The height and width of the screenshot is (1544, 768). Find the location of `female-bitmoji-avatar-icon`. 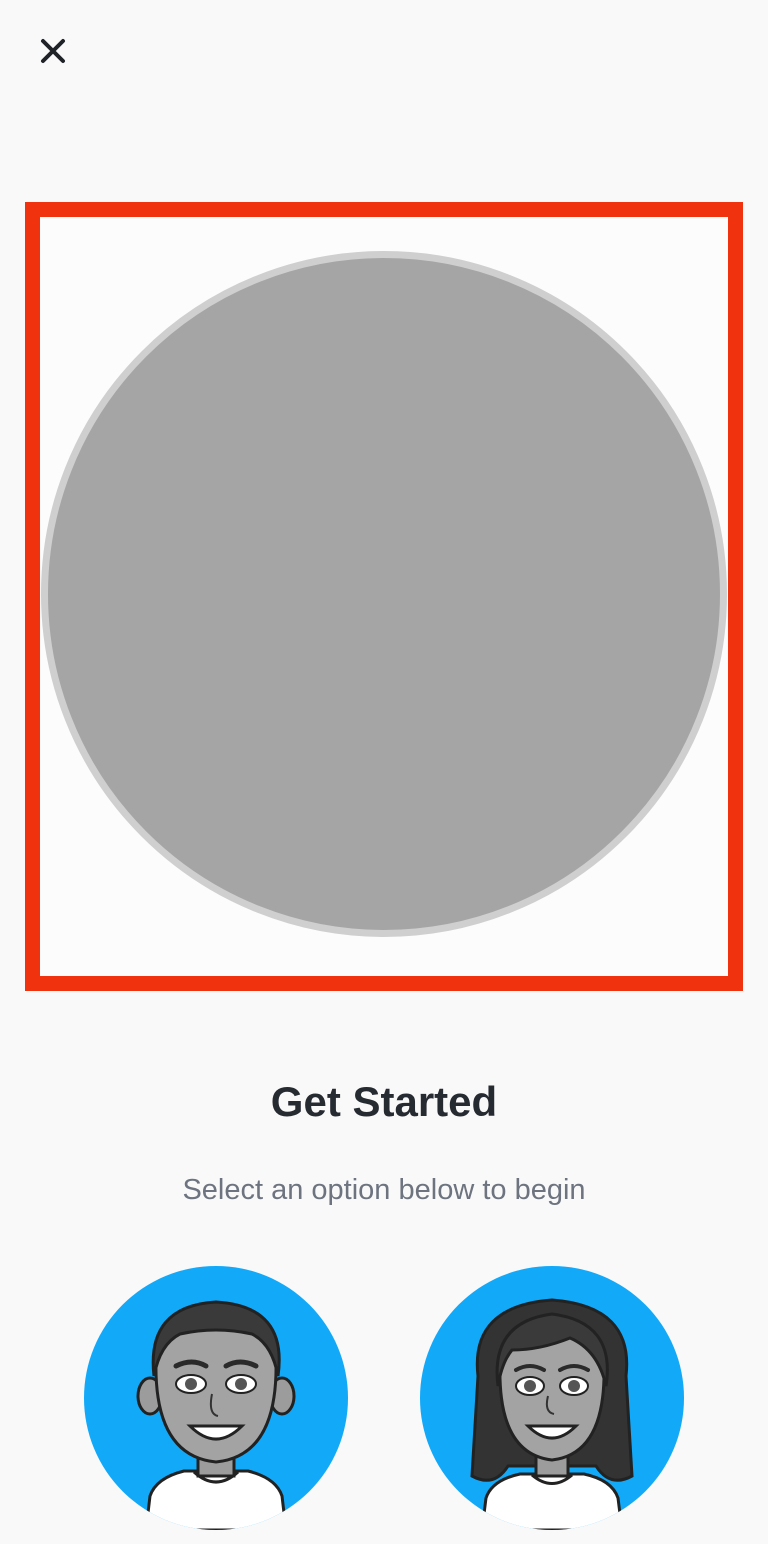

female-bitmoji-avatar-icon is located at coordinates (552, 1398).